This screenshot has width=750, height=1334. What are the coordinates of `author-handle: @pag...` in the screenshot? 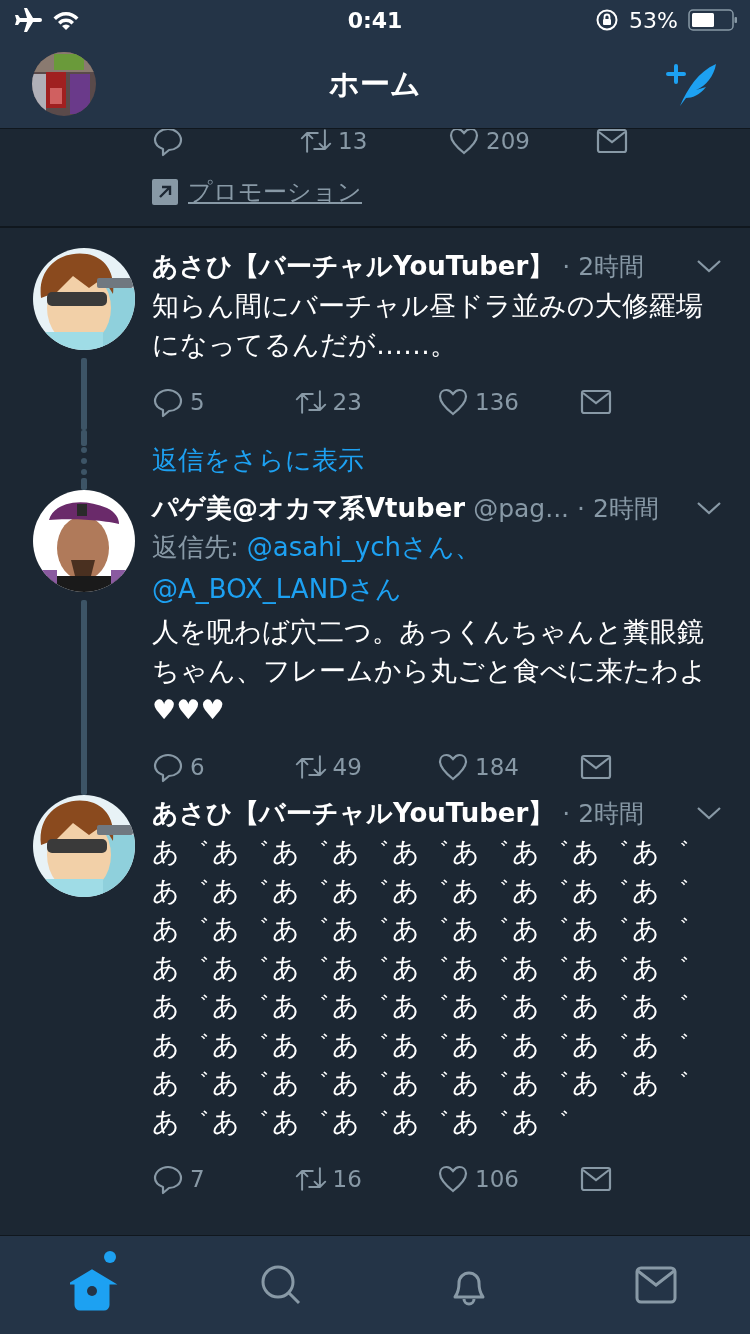 It's located at (521, 508).